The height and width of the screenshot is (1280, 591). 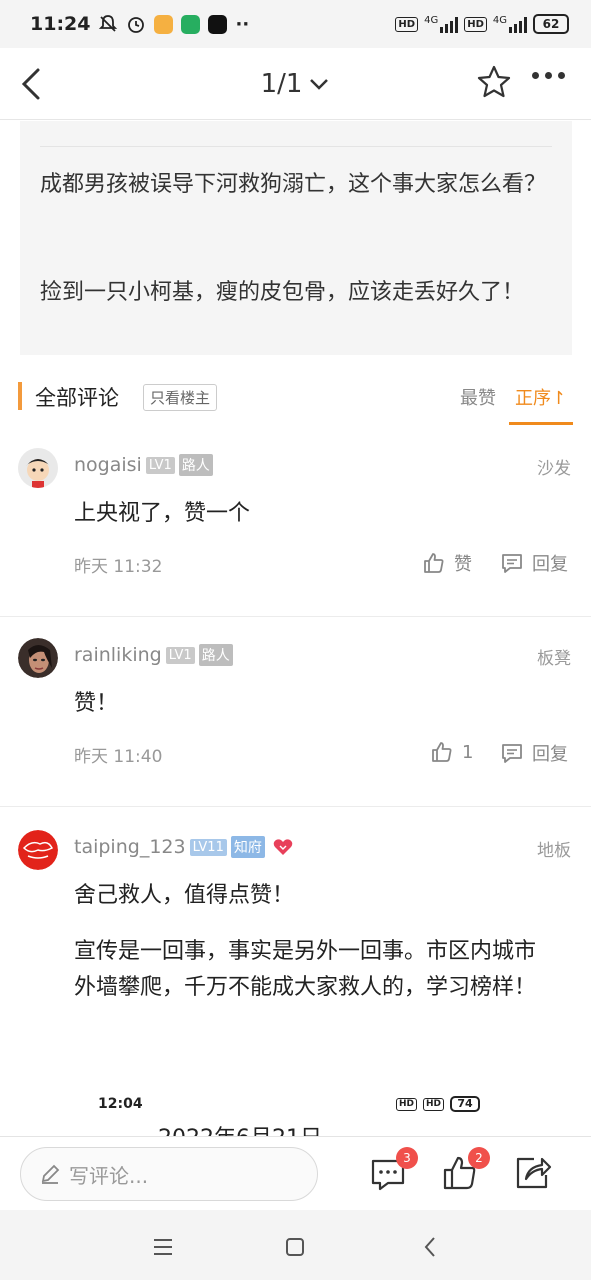 What do you see at coordinates (295, 532) in the screenshot?
I see `comment-item: nogaisi LV1 路人 沙发 上央视了，赞一个 昨天 11:32 赞 回复` at bounding box center [295, 532].